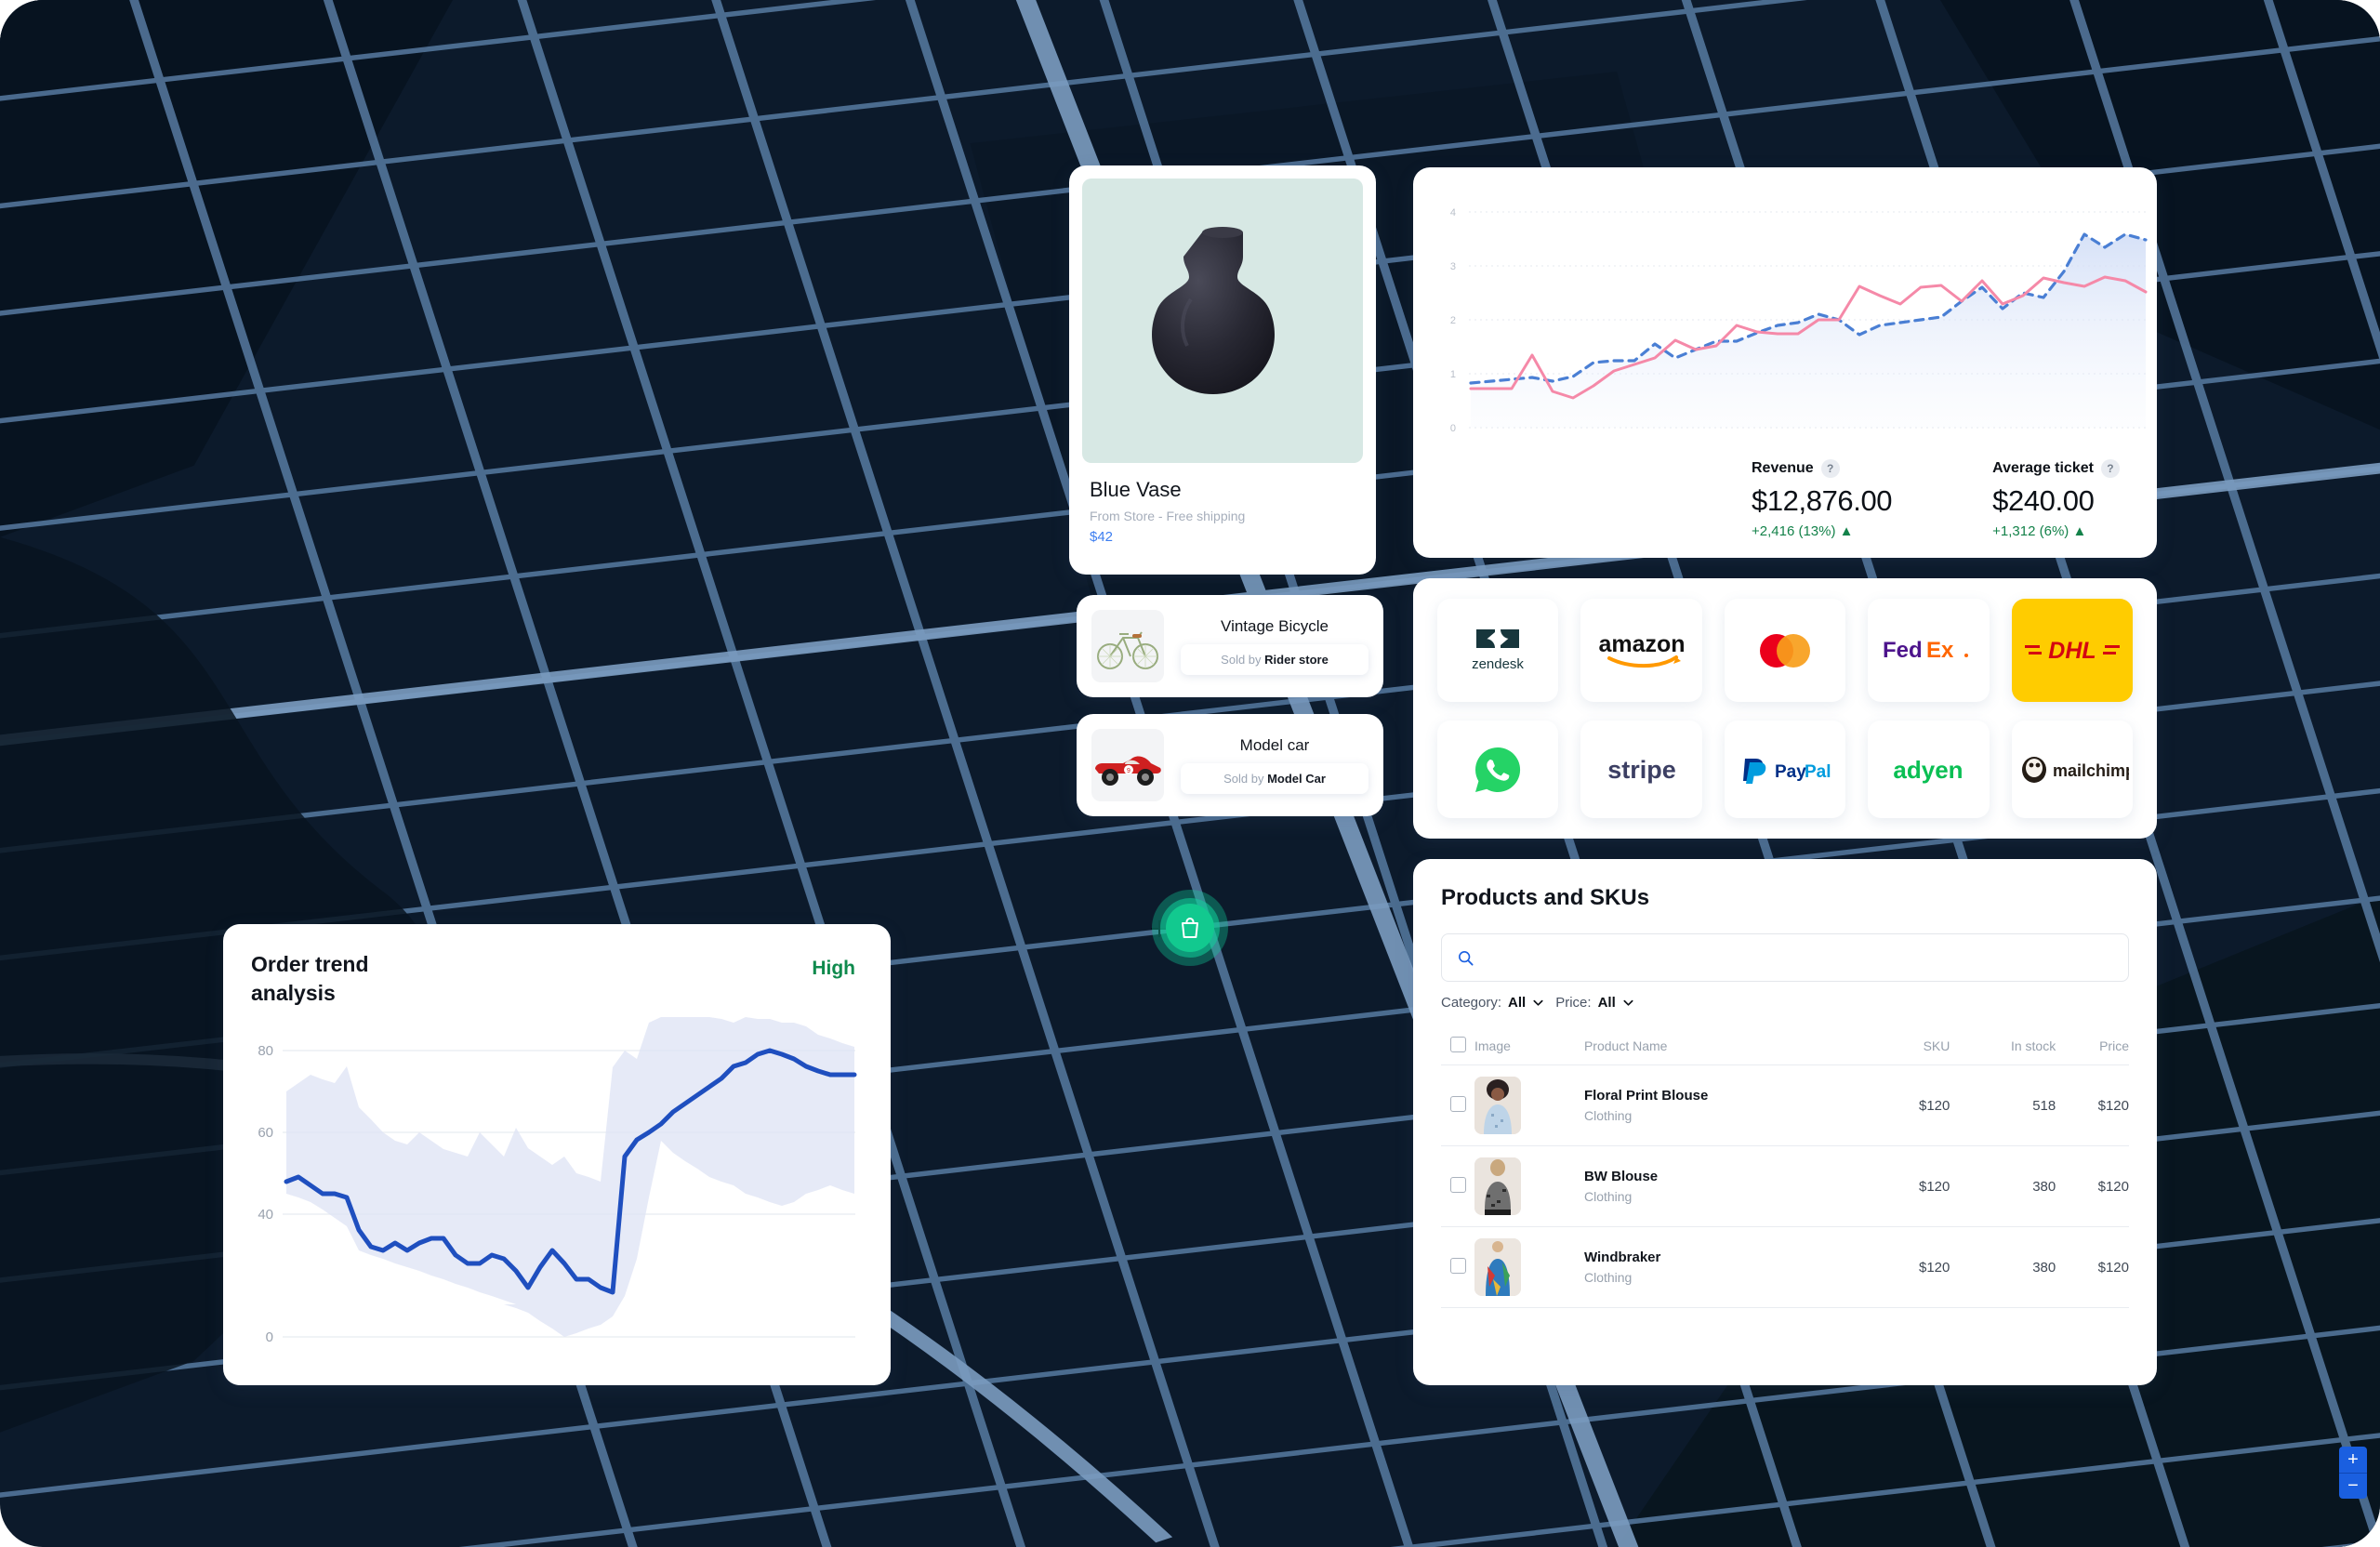 Image resolution: width=2380 pixels, height=1547 pixels. I want to click on adyen-logo: adyen, so click(1929, 770).